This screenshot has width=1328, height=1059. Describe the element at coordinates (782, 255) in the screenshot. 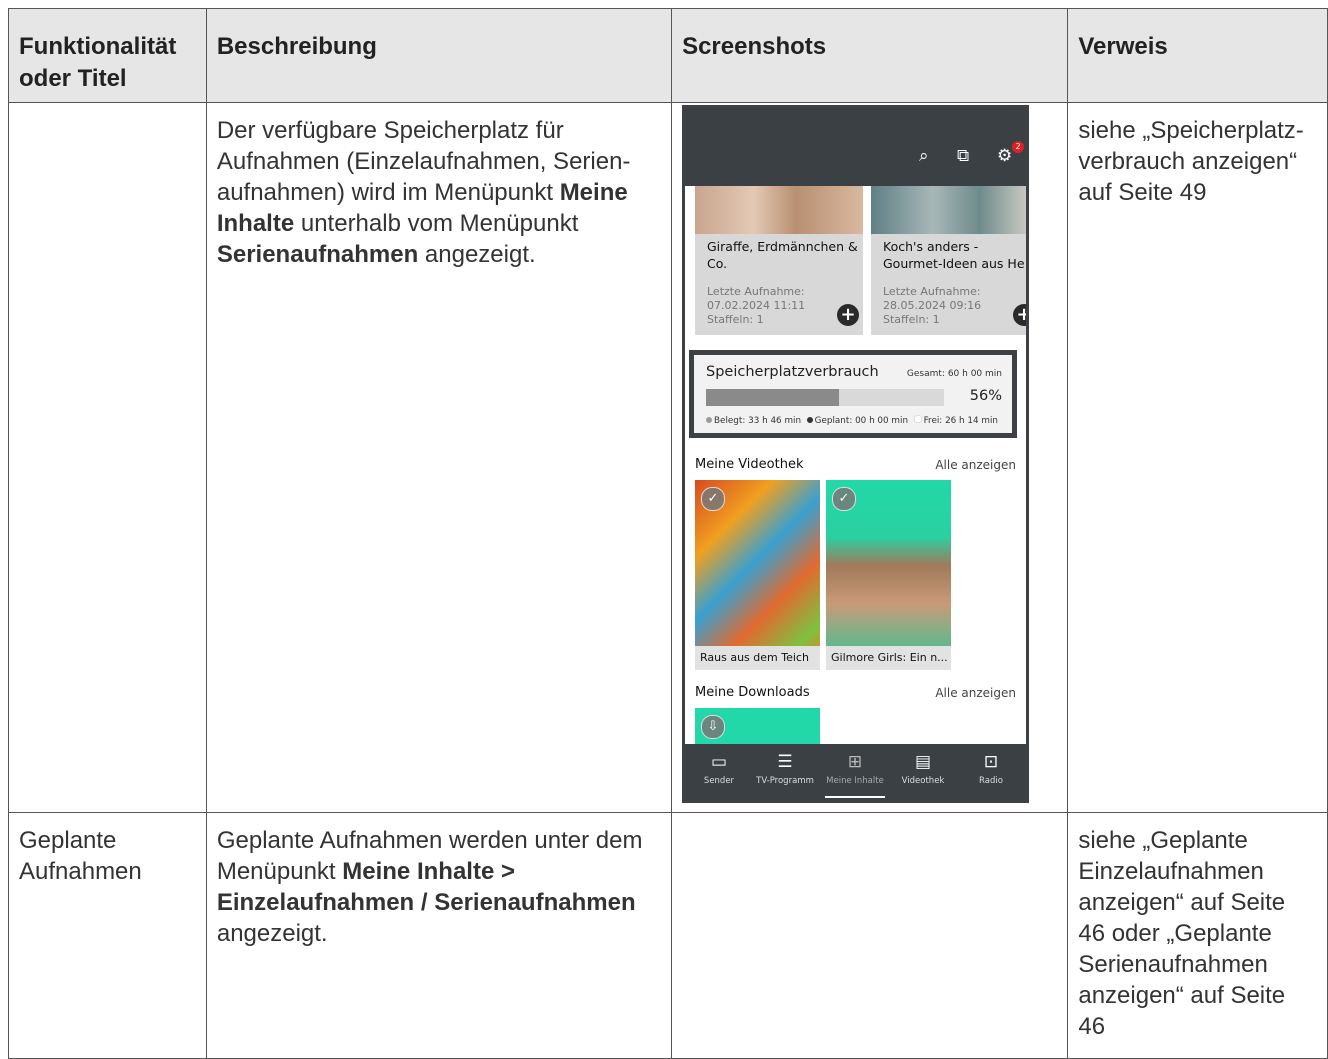

I see `series-title: Giraffe, Erdmännchen & Co.` at that location.